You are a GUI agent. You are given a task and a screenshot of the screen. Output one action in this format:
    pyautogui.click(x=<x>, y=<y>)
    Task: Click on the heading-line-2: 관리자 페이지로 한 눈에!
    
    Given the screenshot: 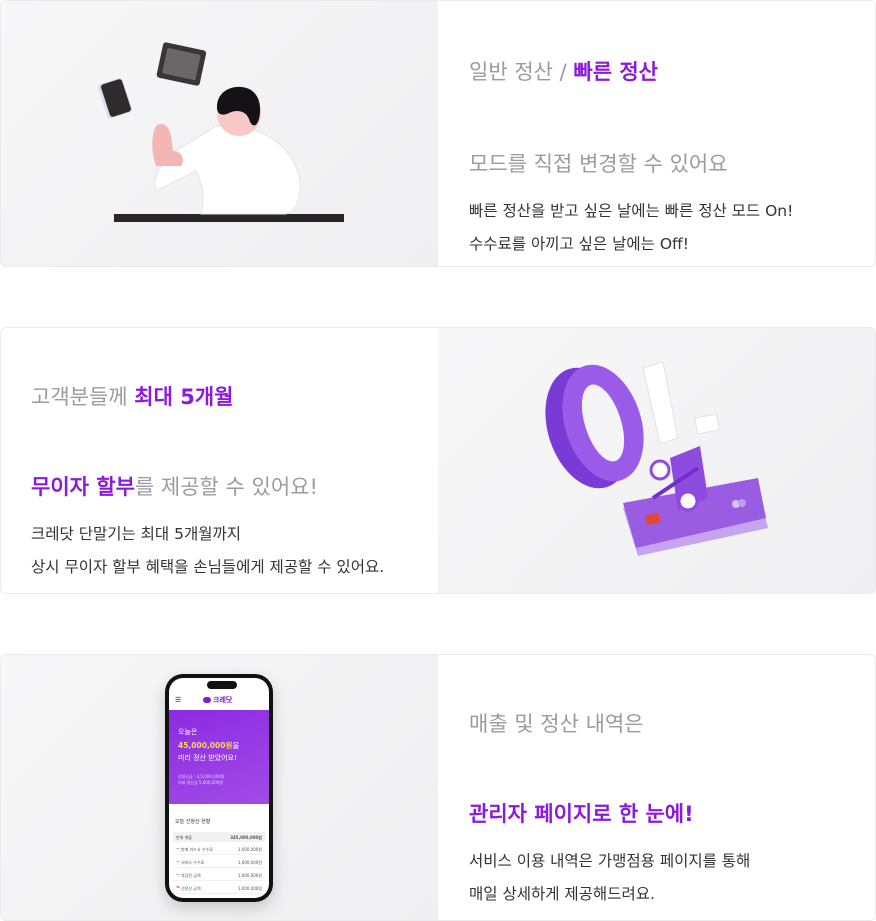 What is the action you would take?
    pyautogui.click(x=672, y=814)
    